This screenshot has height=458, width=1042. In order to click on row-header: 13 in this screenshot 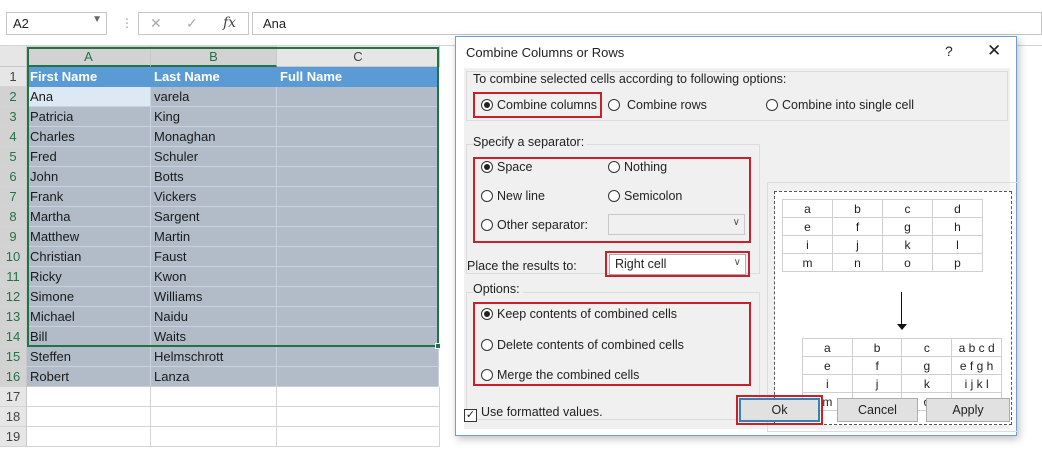, I will do `click(13, 317)`.